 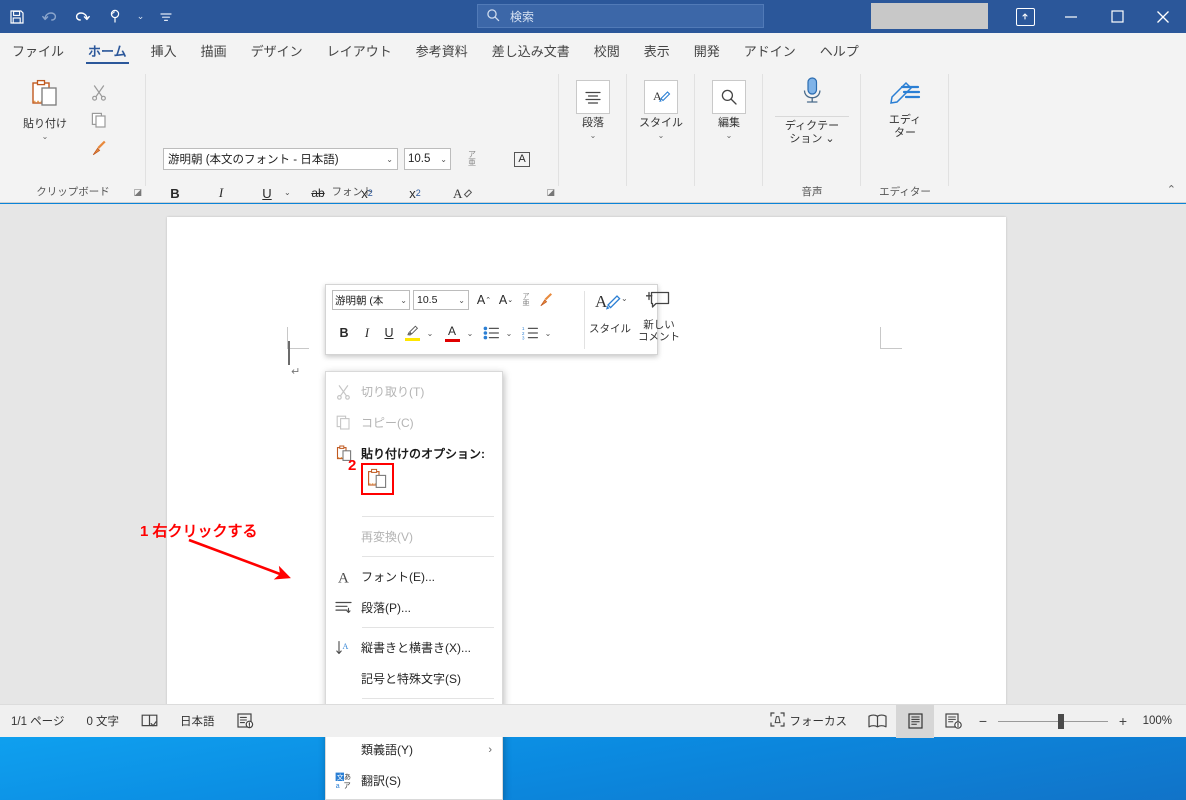 I want to click on context-menu-item-translate: 文あaア 翻訳(S), so click(x=414, y=780).